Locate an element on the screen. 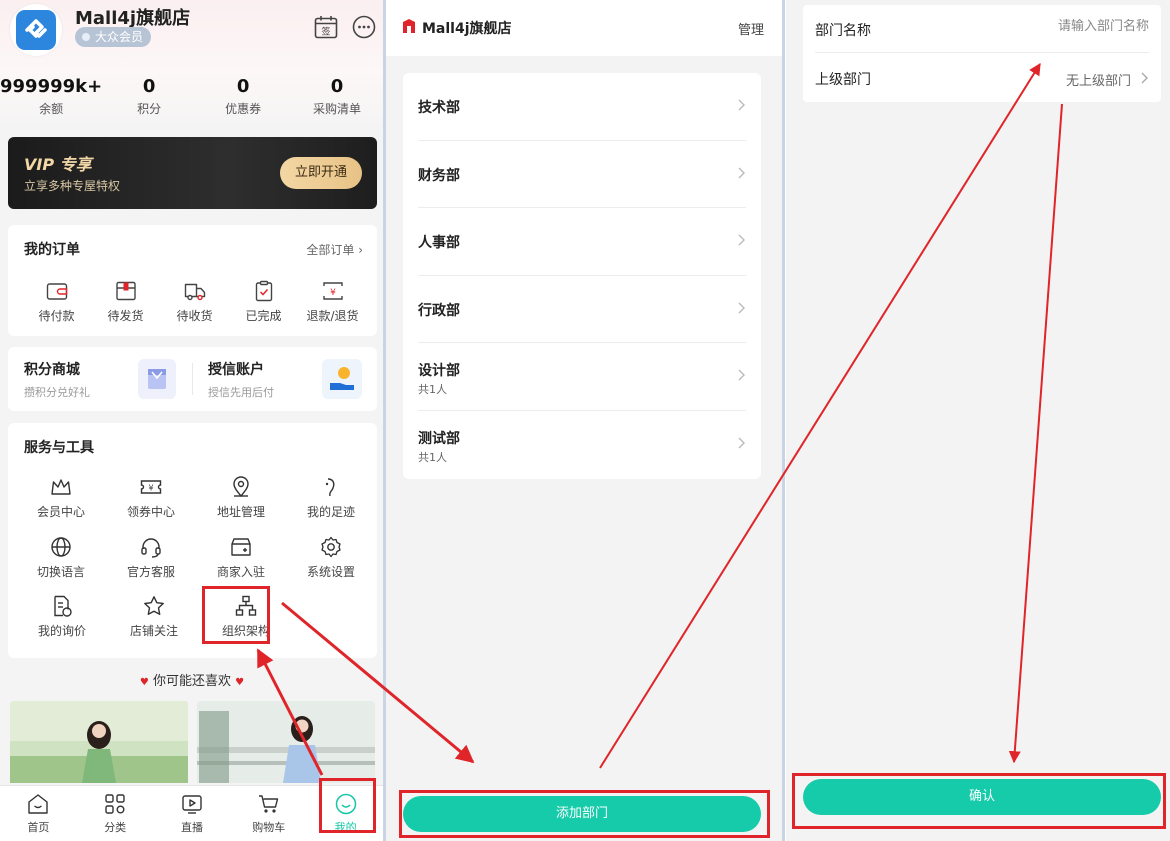 The height and width of the screenshot is (841, 1170). heart-icon: ♥ is located at coordinates (144, 682).